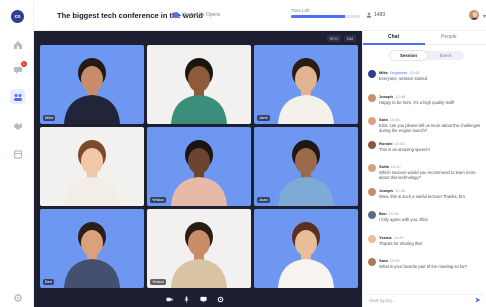  Describe the element at coordinates (389, 213) in the screenshot. I see `message-header: Ben 10:48` at that location.